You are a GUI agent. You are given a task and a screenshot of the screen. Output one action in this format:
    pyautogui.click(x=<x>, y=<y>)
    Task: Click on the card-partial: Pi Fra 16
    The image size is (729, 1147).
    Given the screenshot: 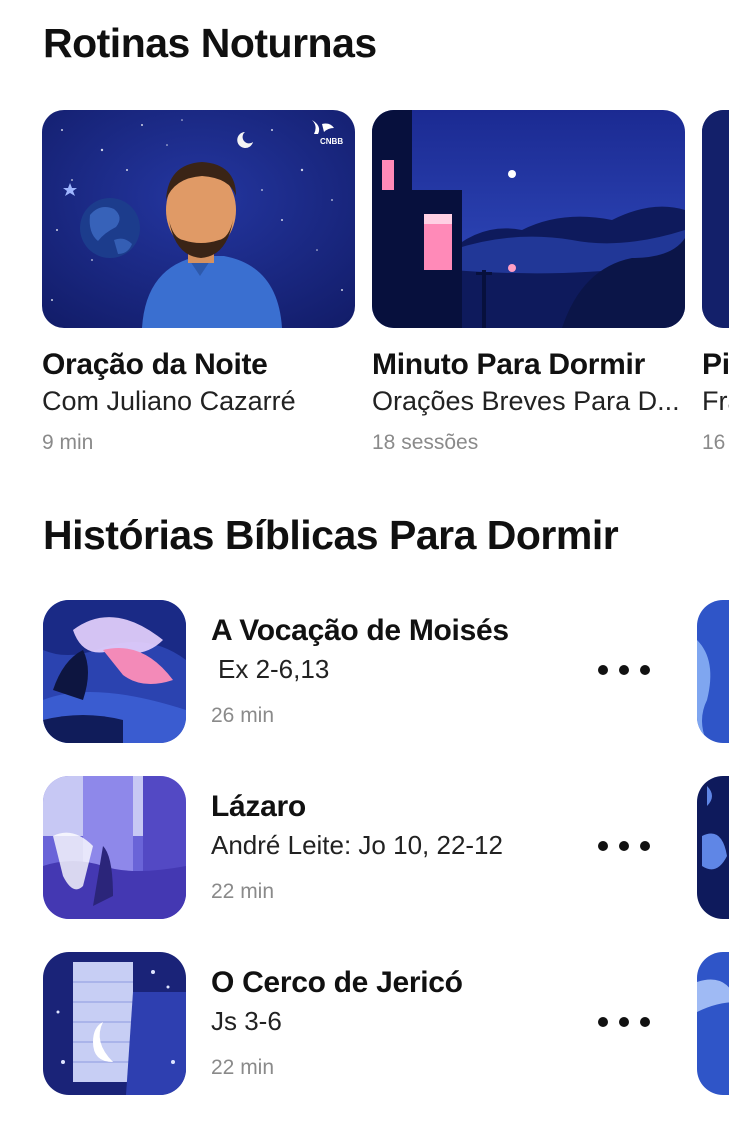 What is the action you would take?
    pyautogui.click(x=715, y=282)
    